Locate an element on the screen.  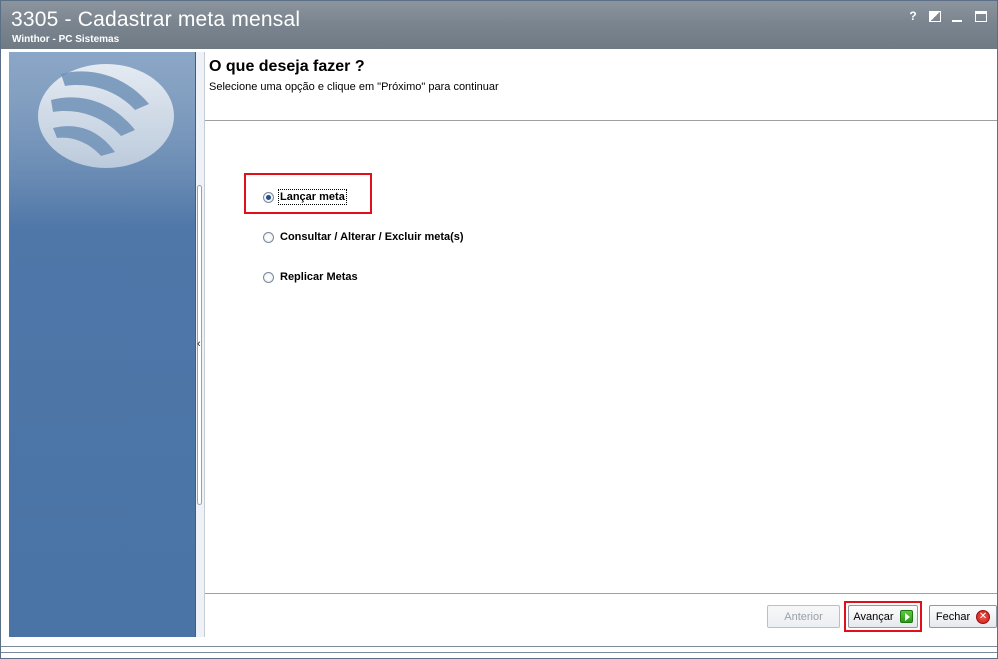
option-label: Consultar / Alterar / Excluir meta(s) is located at coordinates (372, 237).